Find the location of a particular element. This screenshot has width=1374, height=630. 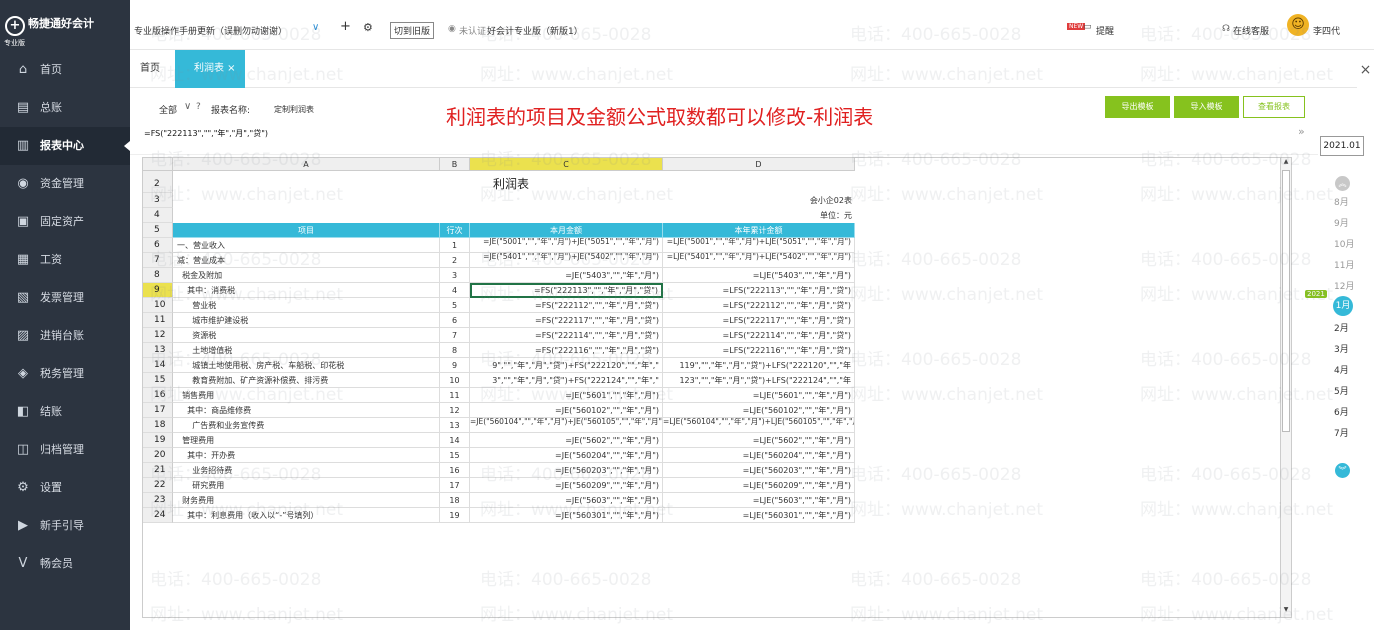

row-number: 6 is located at coordinates (158, 245).